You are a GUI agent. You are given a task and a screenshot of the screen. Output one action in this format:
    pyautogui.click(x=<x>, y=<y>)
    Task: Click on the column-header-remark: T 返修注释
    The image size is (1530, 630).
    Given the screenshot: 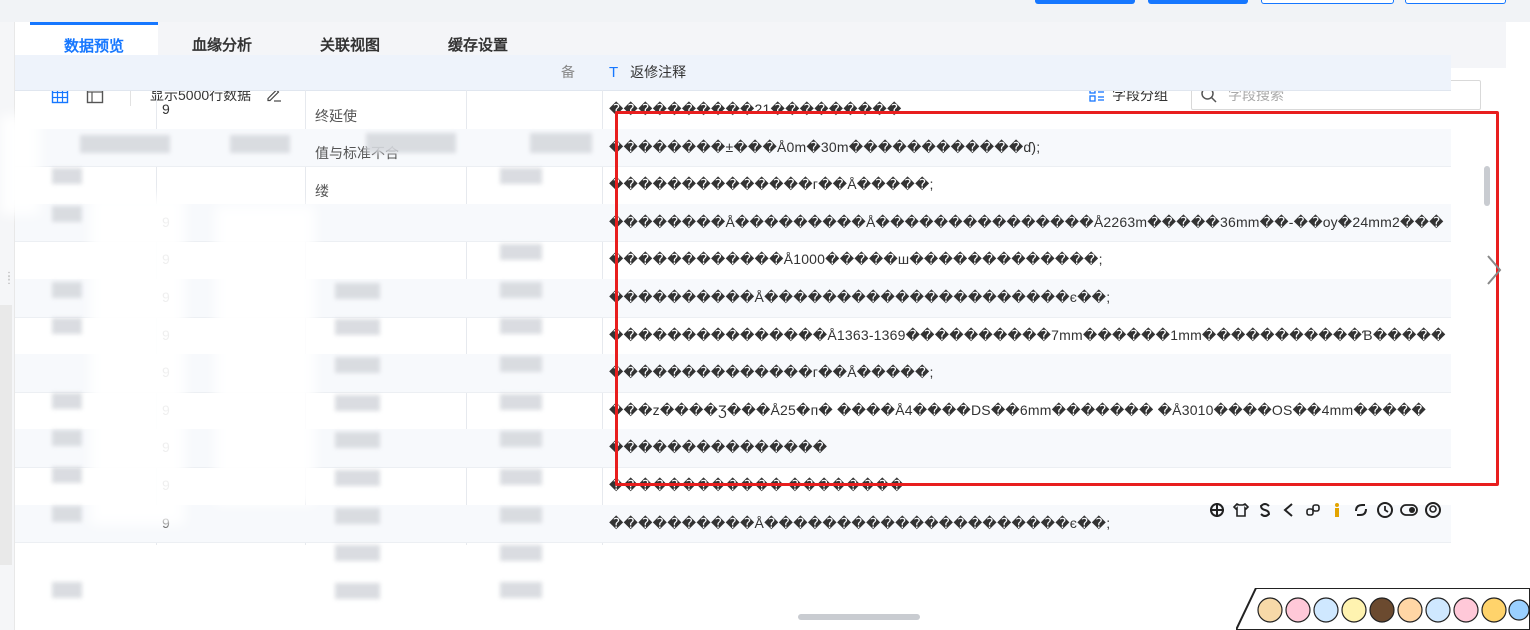 What is the action you would take?
    pyautogui.click(x=1009, y=72)
    